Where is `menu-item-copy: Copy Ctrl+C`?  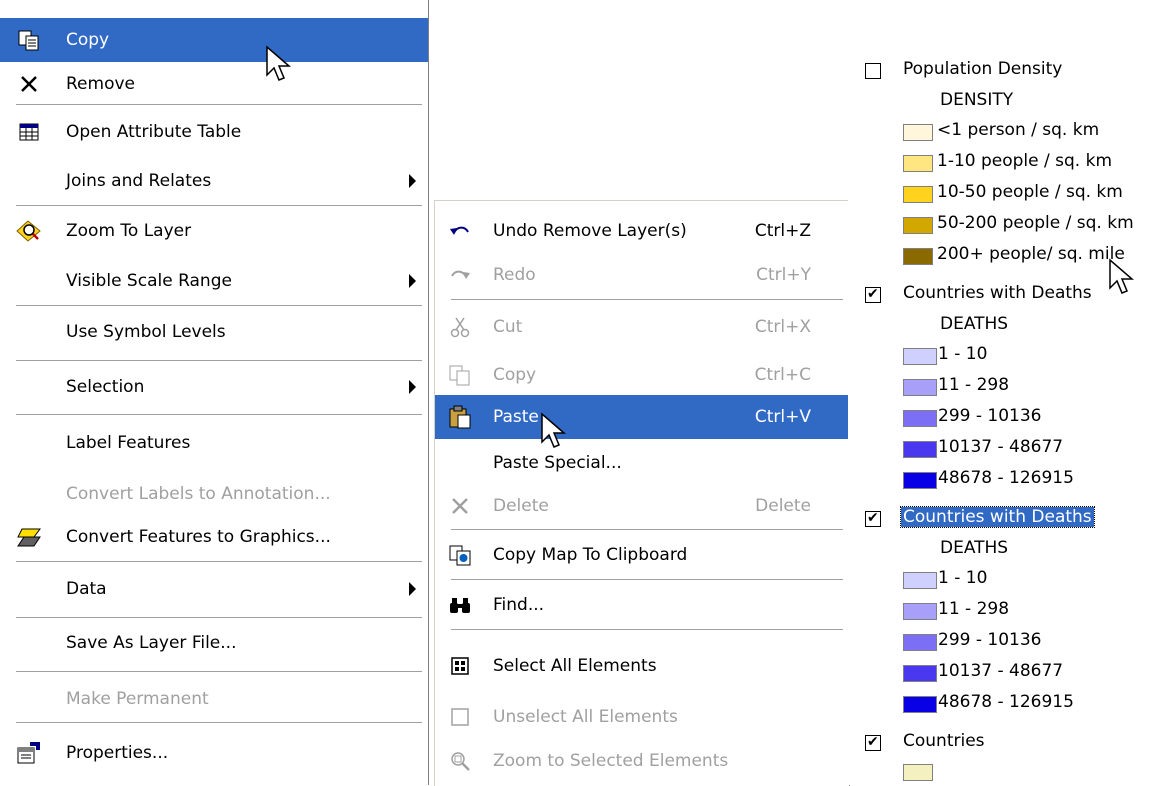 menu-item-copy: Copy Ctrl+C is located at coordinates (642, 375).